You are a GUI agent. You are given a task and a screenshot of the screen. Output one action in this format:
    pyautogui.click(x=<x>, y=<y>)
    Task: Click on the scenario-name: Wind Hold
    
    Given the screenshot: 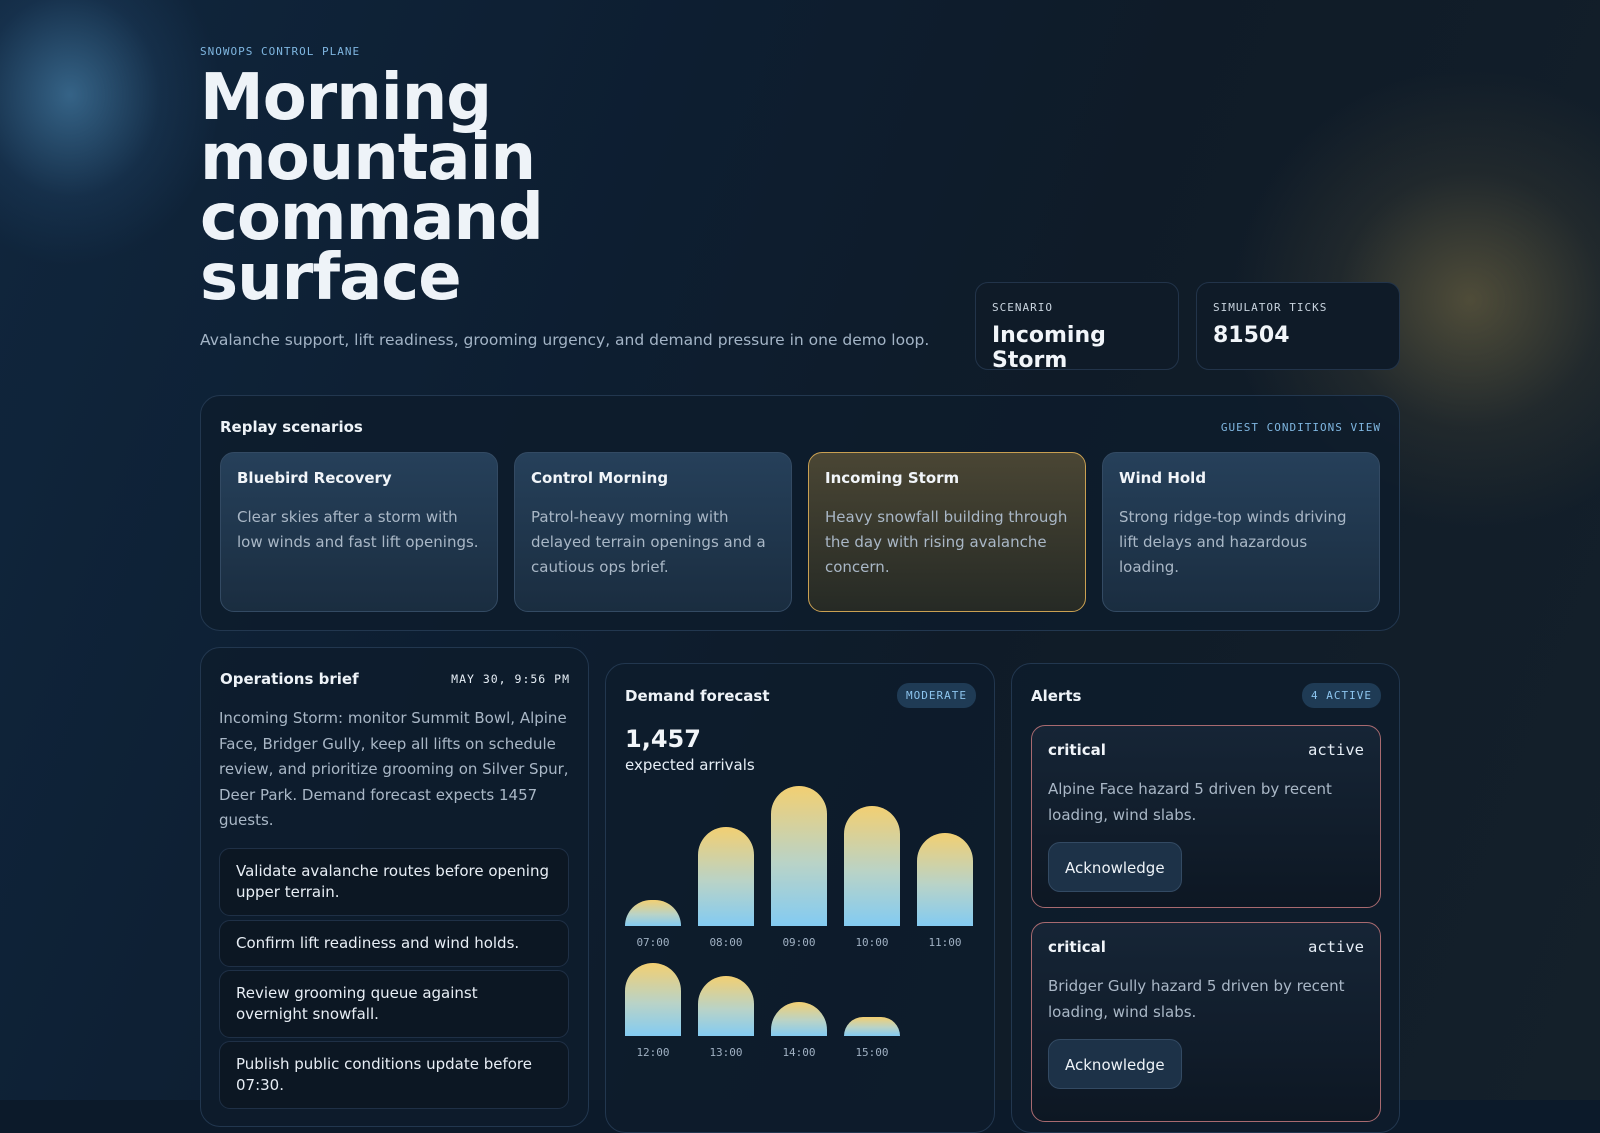 What is the action you would take?
    pyautogui.click(x=1163, y=478)
    